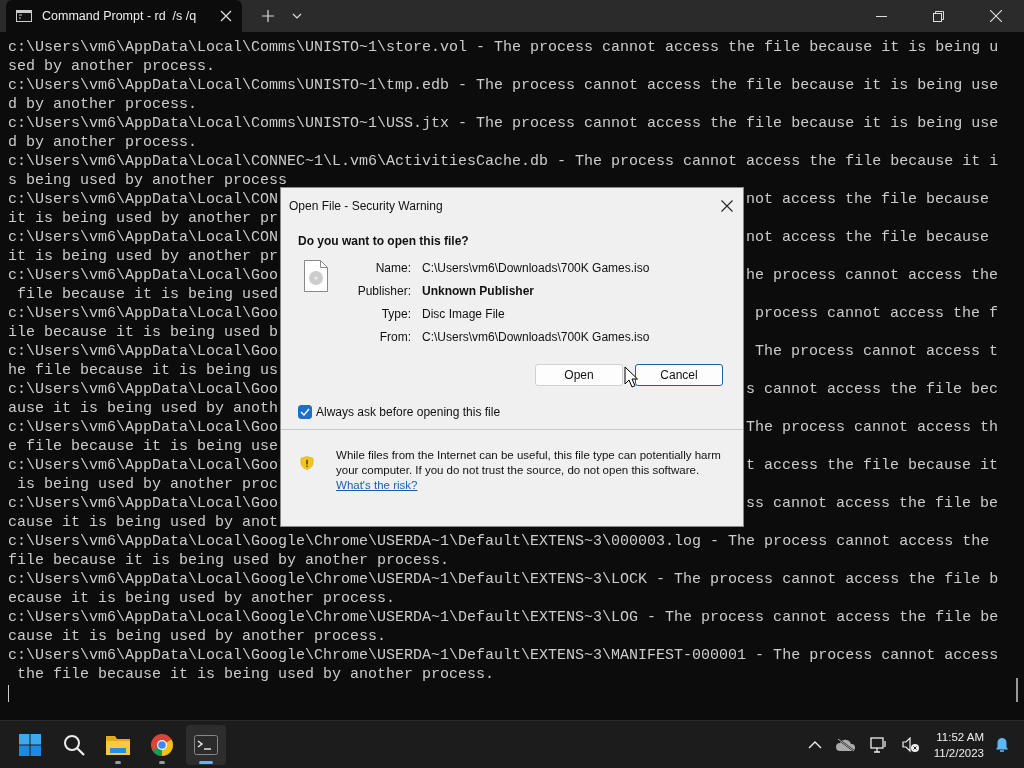  I want to click on network-icon, so click(878, 744).